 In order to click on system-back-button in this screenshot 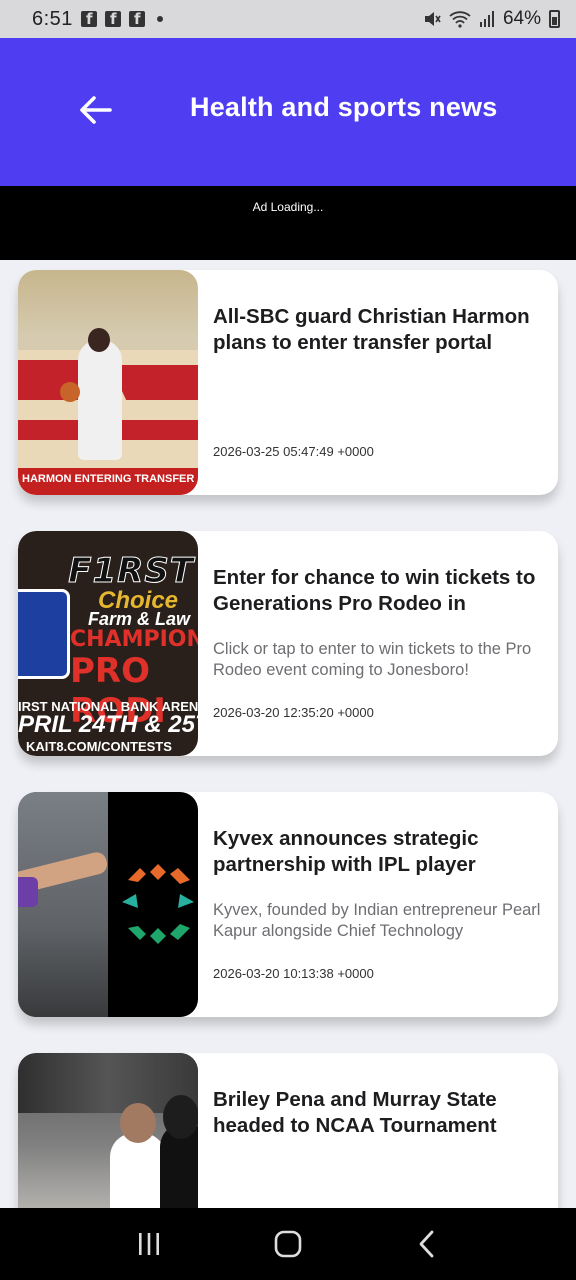, I will do `click(427, 1244)`.